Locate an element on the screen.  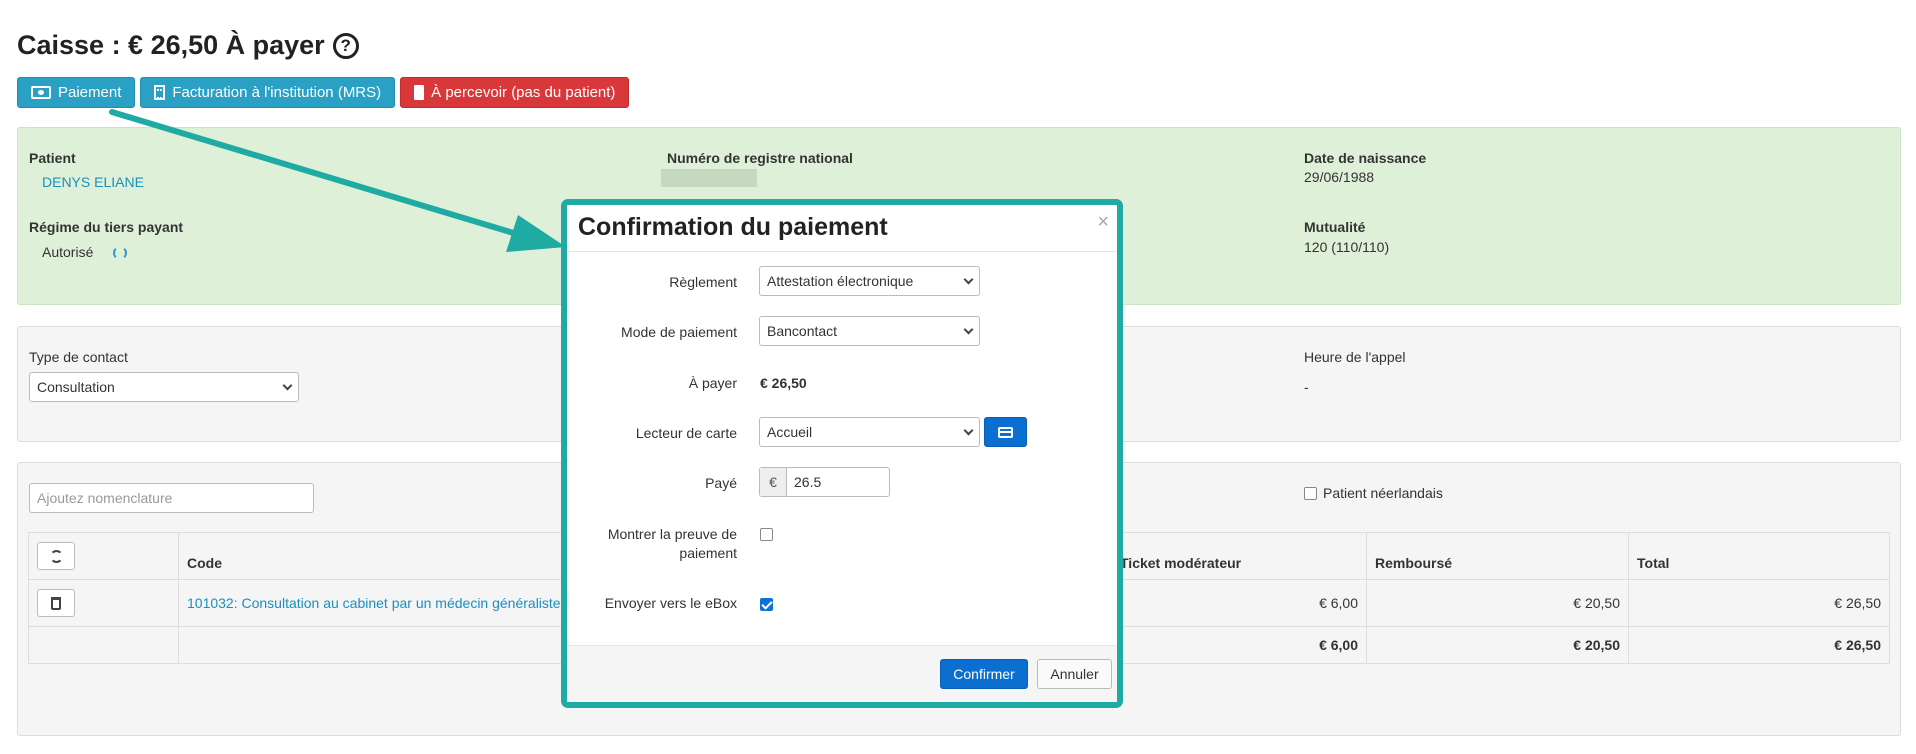
call-time-label: Heure de l'appel is located at coordinates (1355, 357).